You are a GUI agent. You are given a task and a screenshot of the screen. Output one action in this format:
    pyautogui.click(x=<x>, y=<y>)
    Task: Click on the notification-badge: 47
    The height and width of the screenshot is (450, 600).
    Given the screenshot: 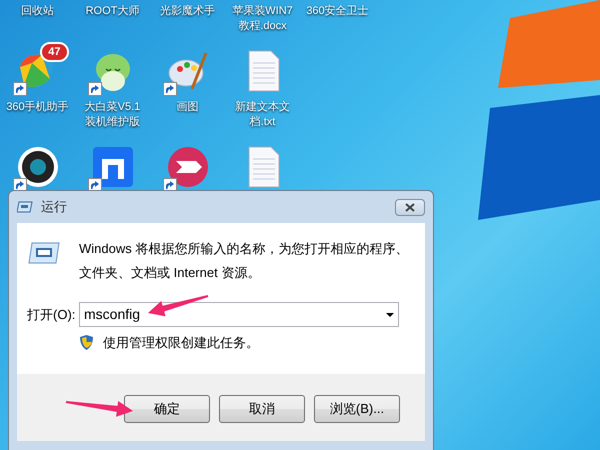 What is the action you would take?
    pyautogui.click(x=54, y=52)
    